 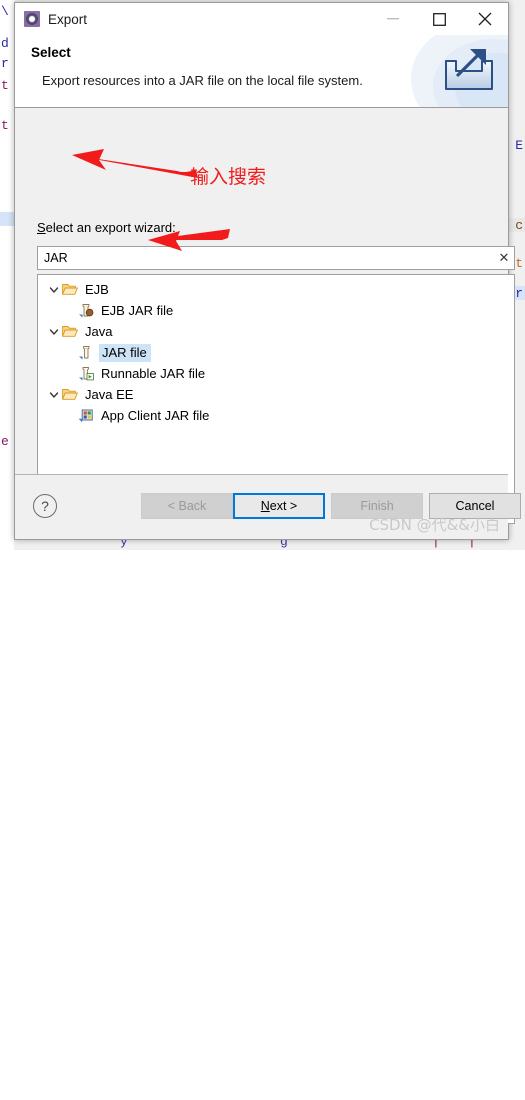 What do you see at coordinates (276, 289) in the screenshot?
I see `tree-item-ejb: EJB` at bounding box center [276, 289].